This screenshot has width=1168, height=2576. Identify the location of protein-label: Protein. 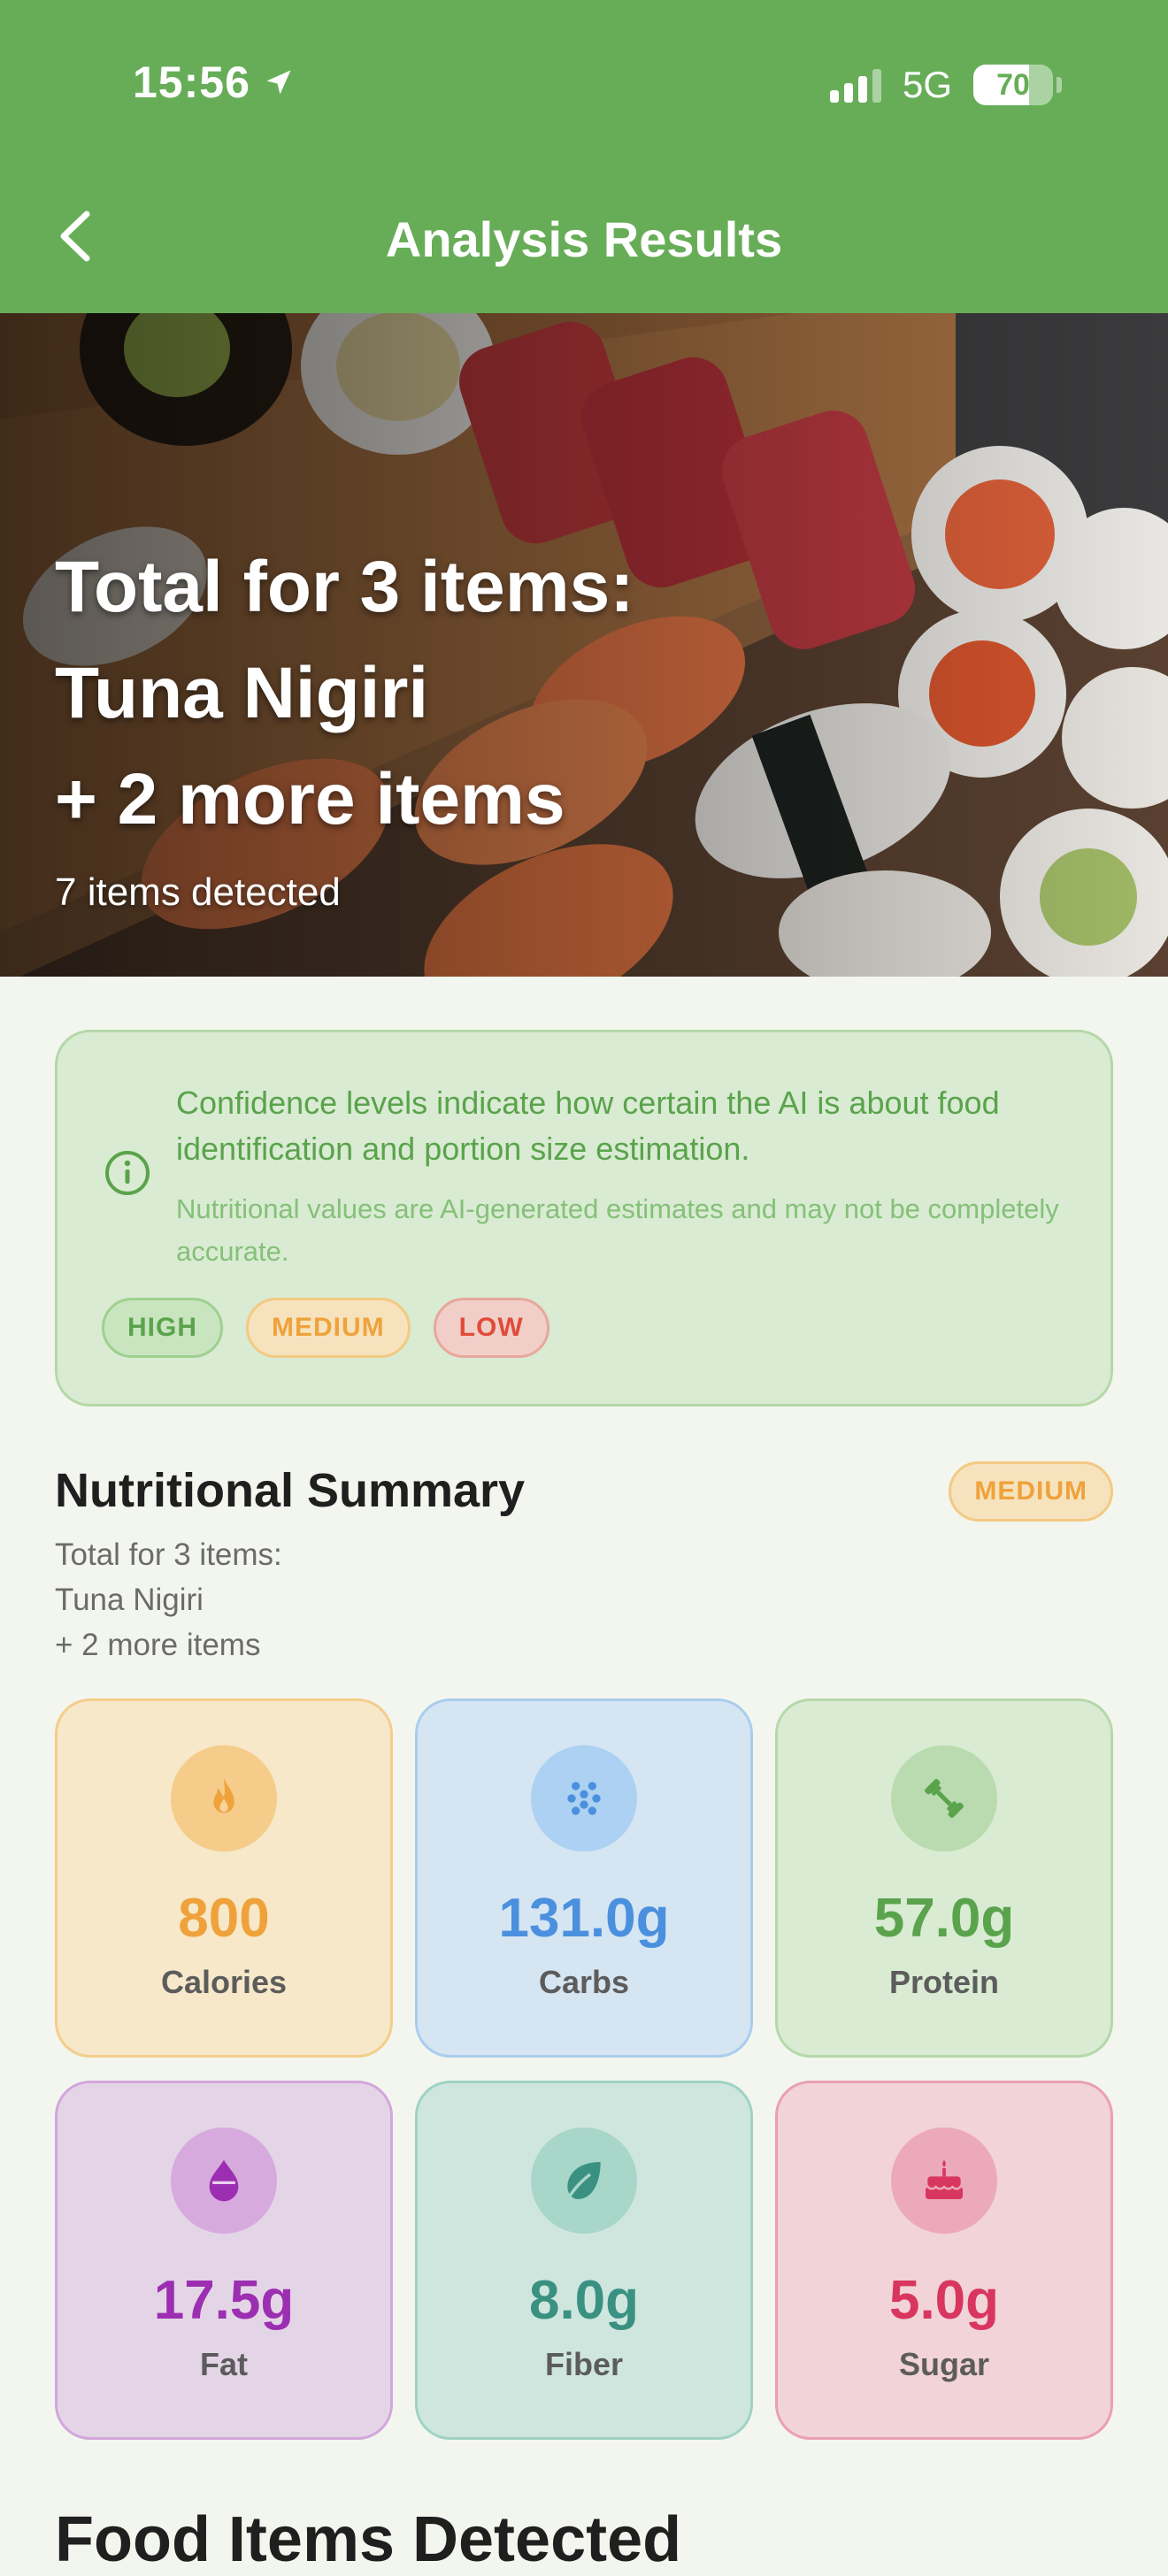
(944, 1982).